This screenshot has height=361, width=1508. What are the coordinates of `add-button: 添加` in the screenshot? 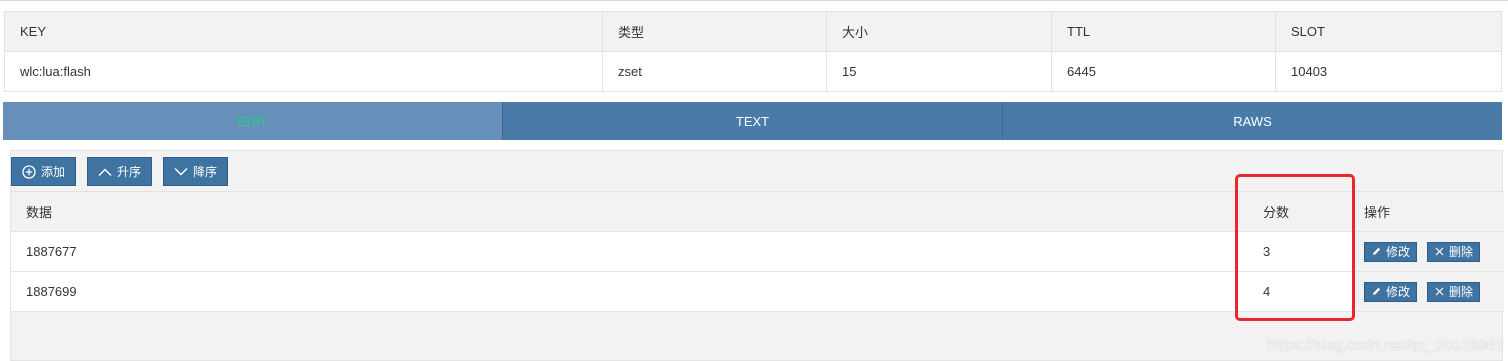 It's located at (44, 171).